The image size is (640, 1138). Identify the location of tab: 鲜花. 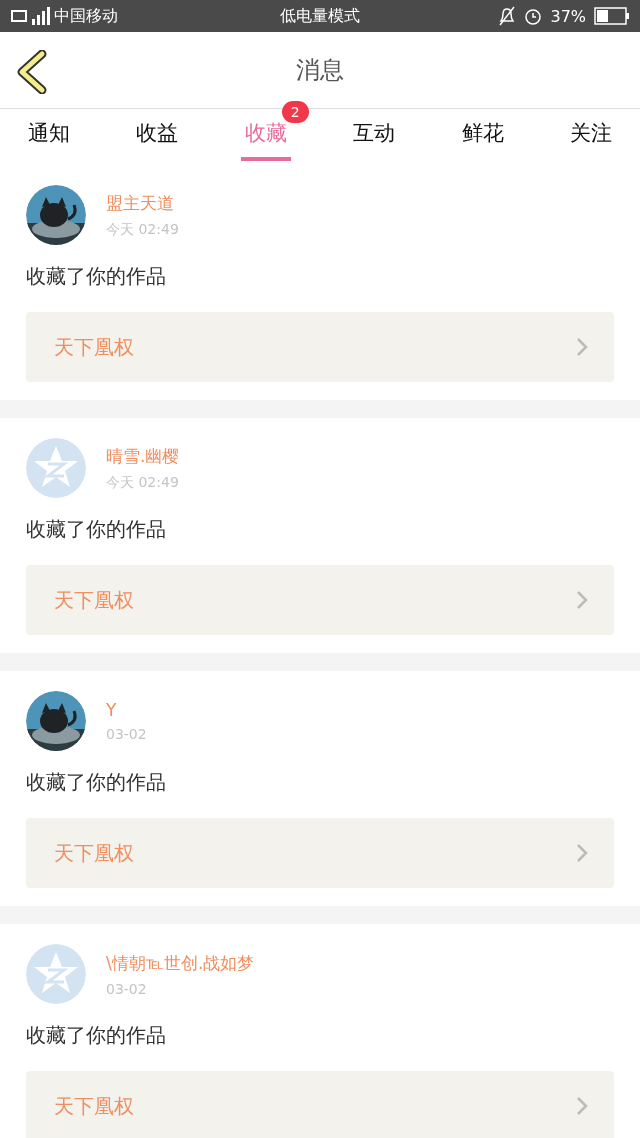
(482, 135).